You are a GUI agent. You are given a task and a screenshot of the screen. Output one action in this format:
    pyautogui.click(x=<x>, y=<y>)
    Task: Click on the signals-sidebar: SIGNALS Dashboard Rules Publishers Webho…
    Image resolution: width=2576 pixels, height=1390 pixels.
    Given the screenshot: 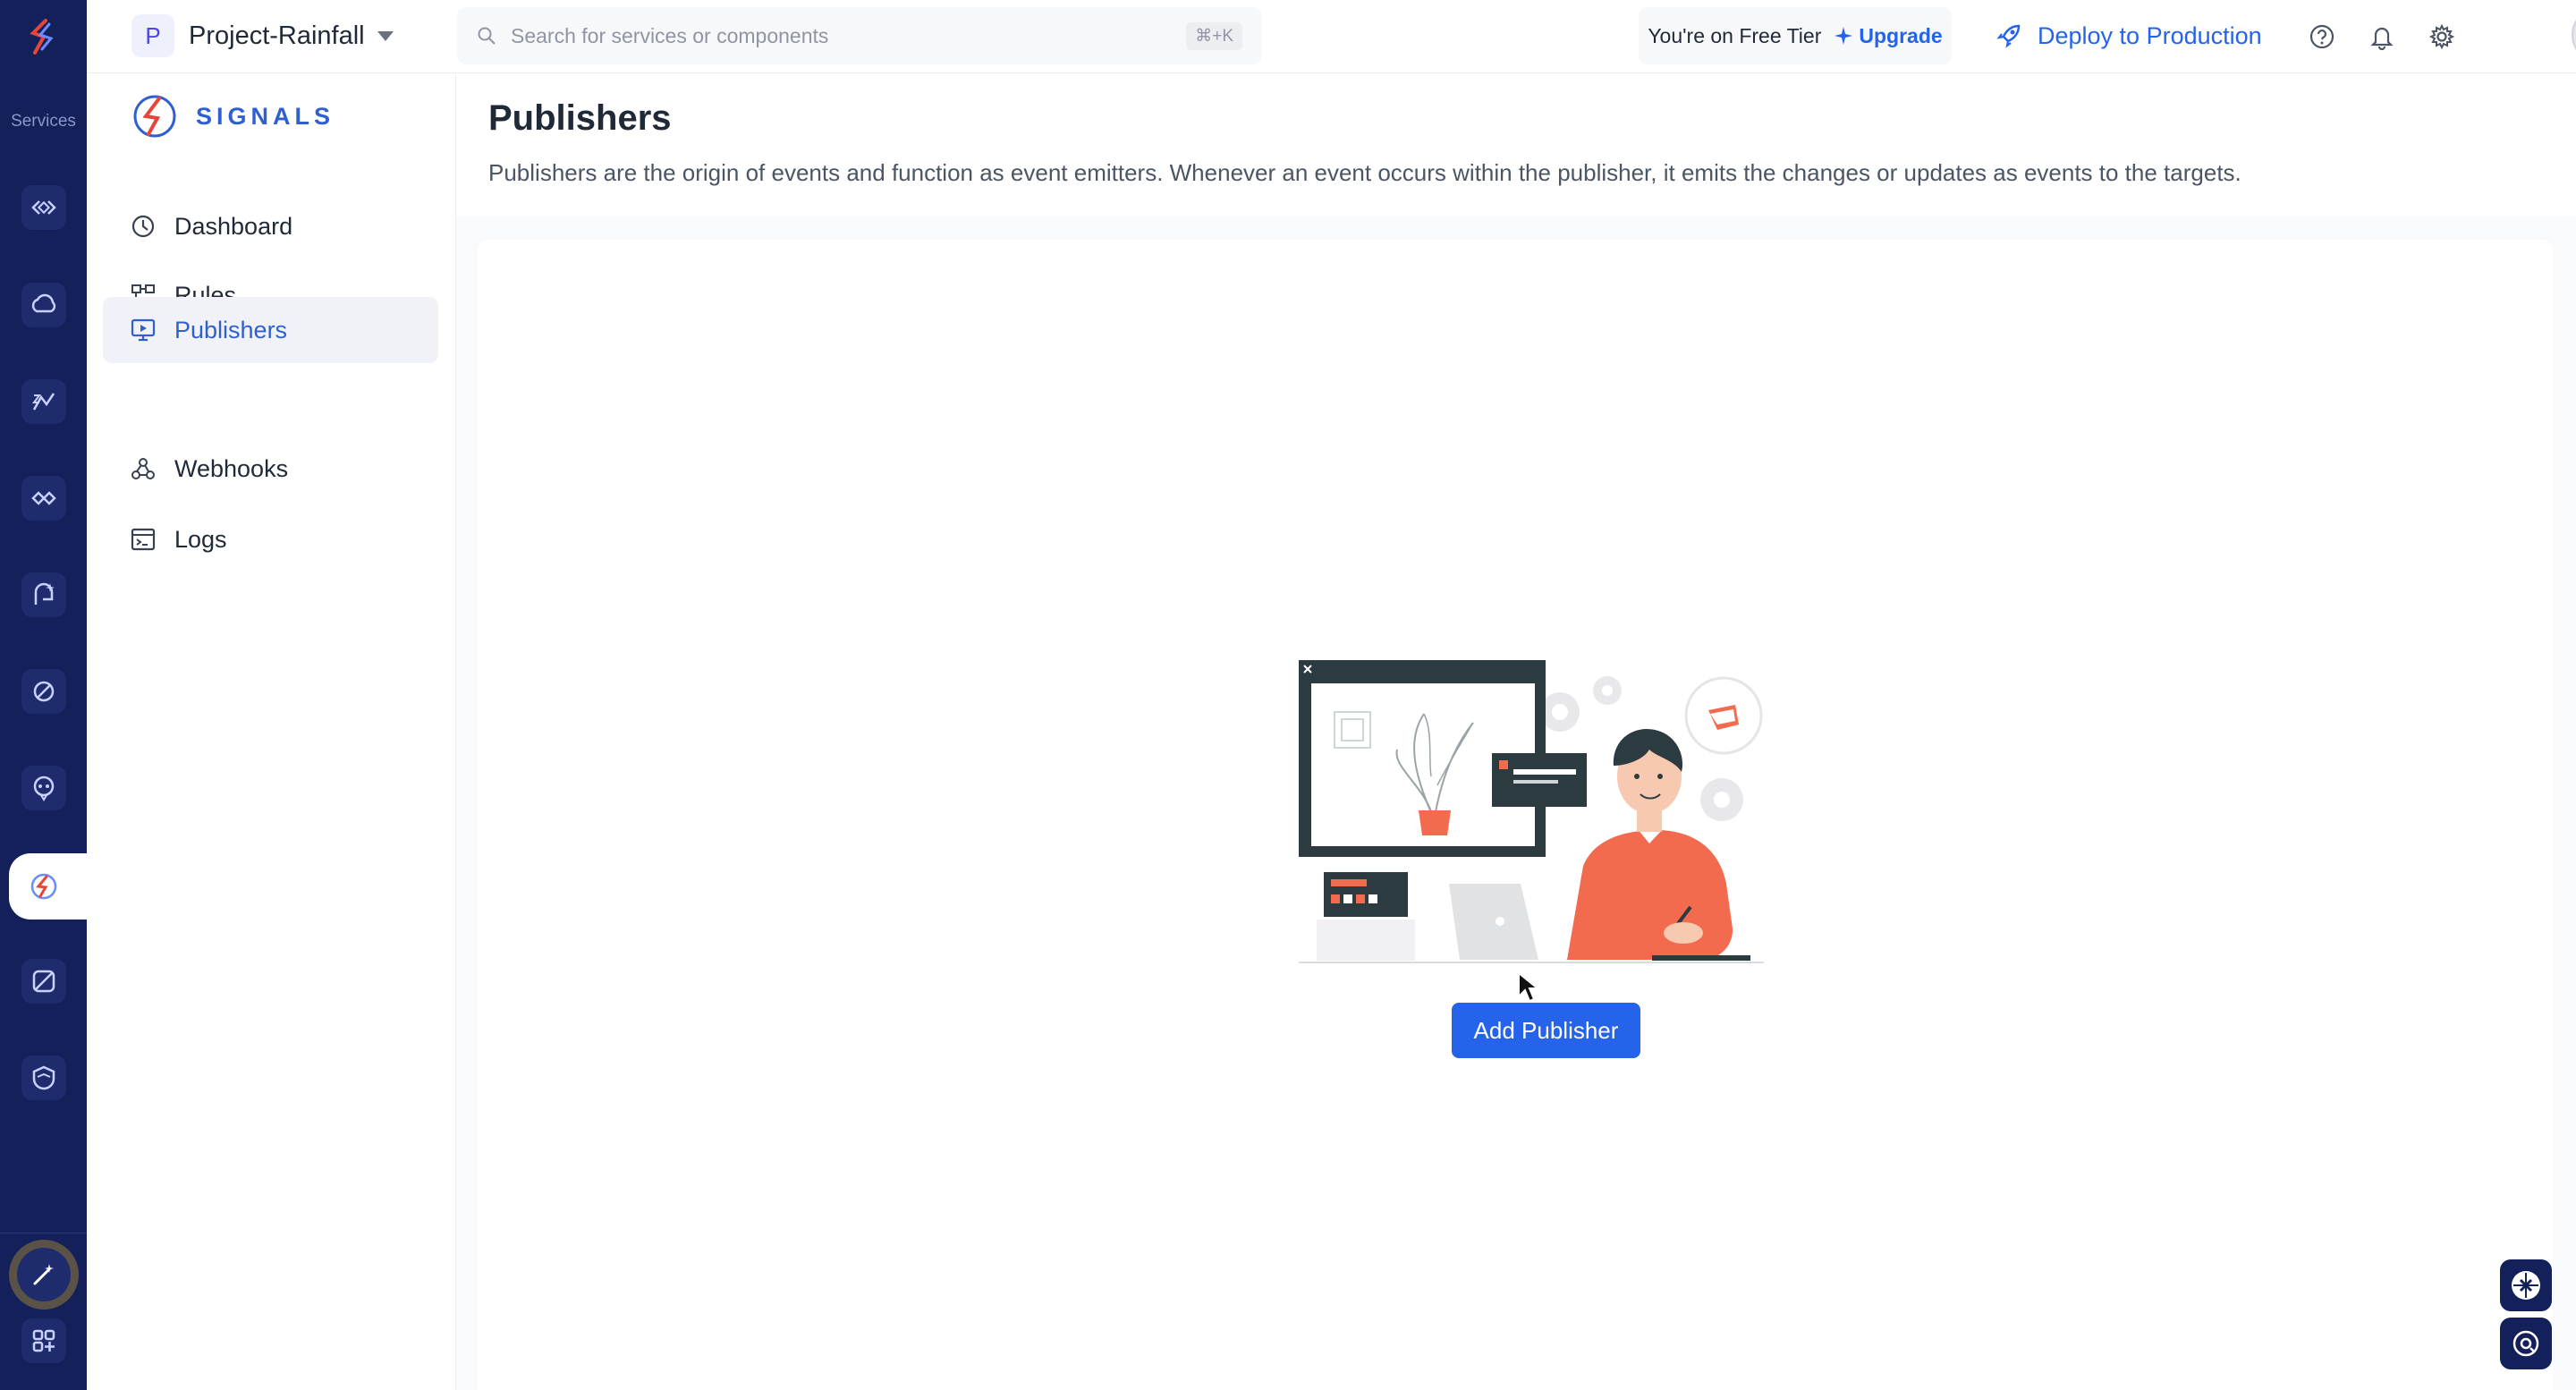 What is the action you would take?
    pyautogui.click(x=271, y=731)
    